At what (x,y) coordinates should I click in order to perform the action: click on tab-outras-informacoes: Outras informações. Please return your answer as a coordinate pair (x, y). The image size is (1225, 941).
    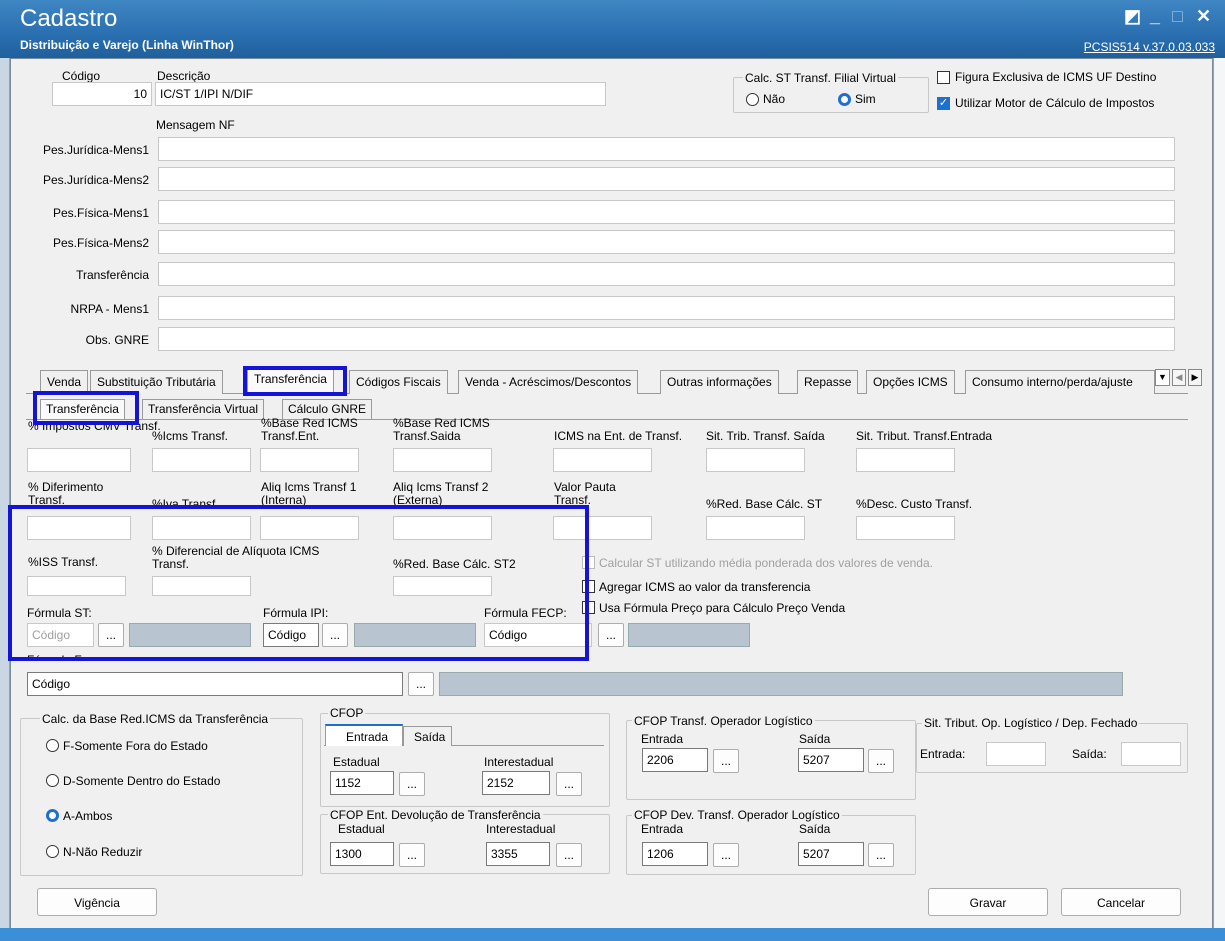
    Looking at the image, I should click on (719, 382).